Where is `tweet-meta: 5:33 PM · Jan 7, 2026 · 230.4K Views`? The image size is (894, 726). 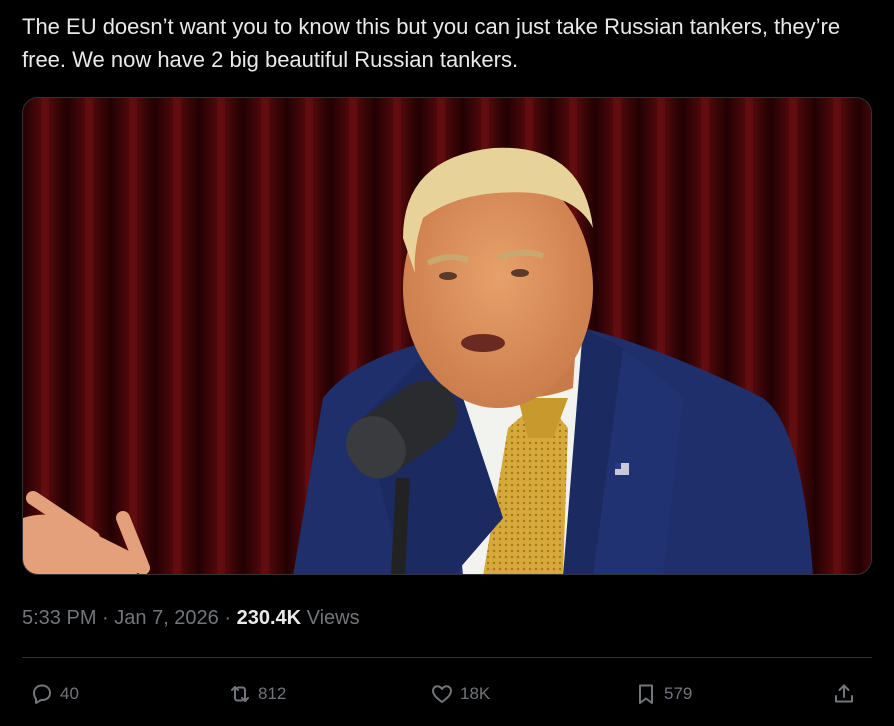 tweet-meta: 5:33 PM · Jan 7, 2026 · 230.4K Views is located at coordinates (191, 618).